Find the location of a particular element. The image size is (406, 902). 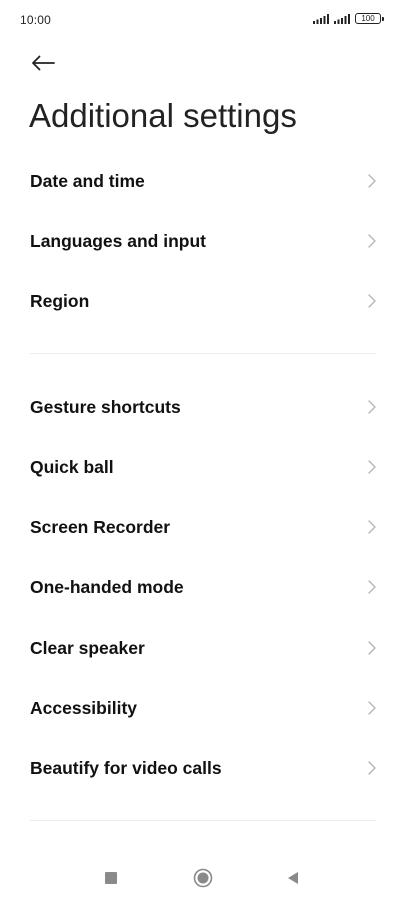

back-triangle-icon is located at coordinates (293, 878).